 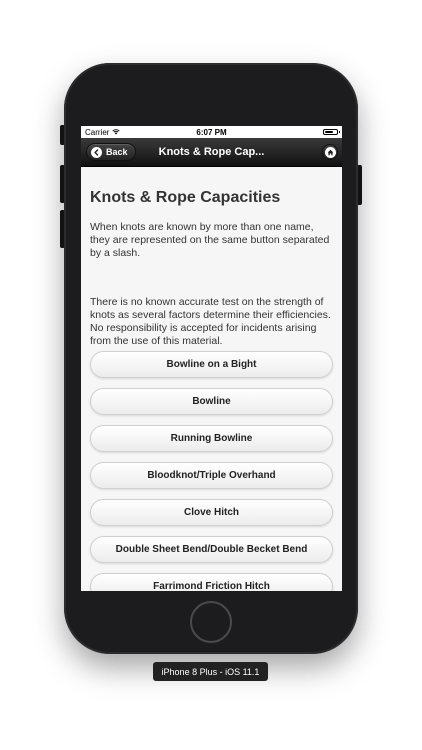 I want to click on knot-button-clove-hitch: Clove Hitch, so click(x=211, y=512).